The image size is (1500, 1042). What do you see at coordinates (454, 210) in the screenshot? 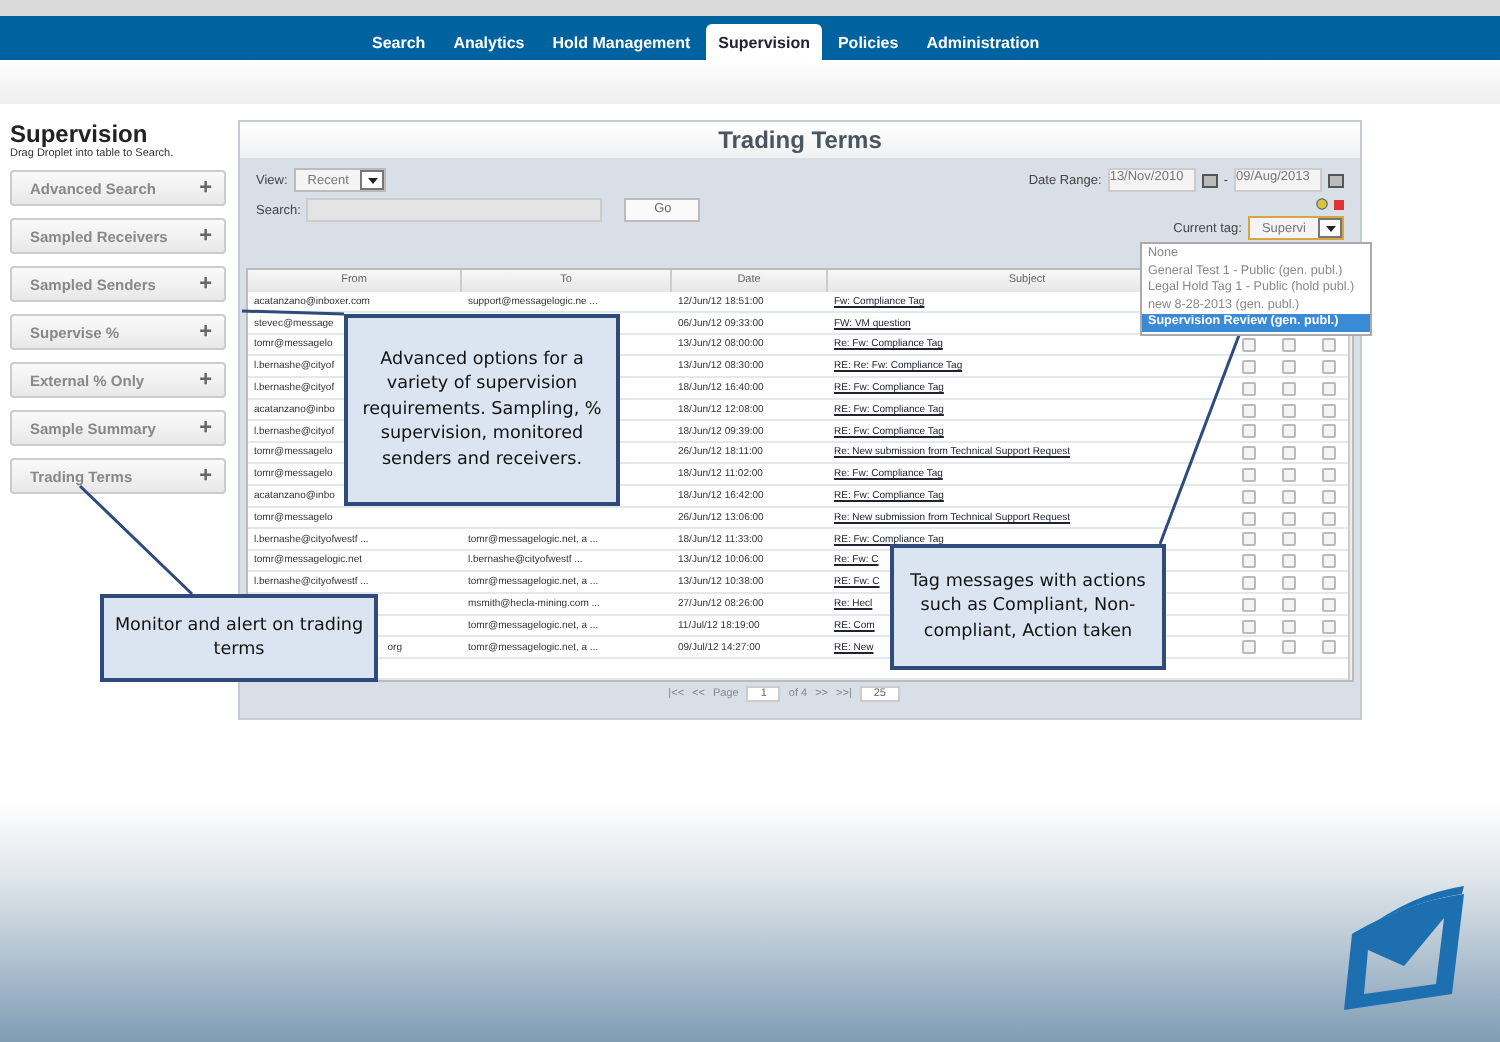
I see `search-field` at bounding box center [454, 210].